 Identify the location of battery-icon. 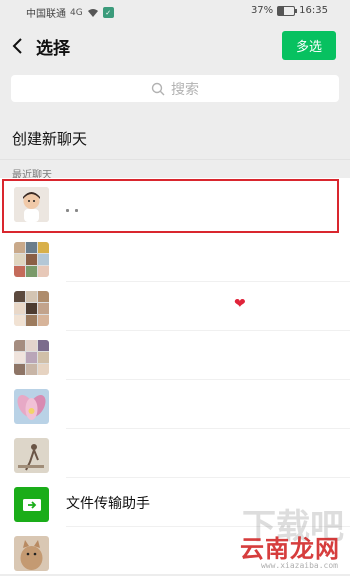
(287, 10).